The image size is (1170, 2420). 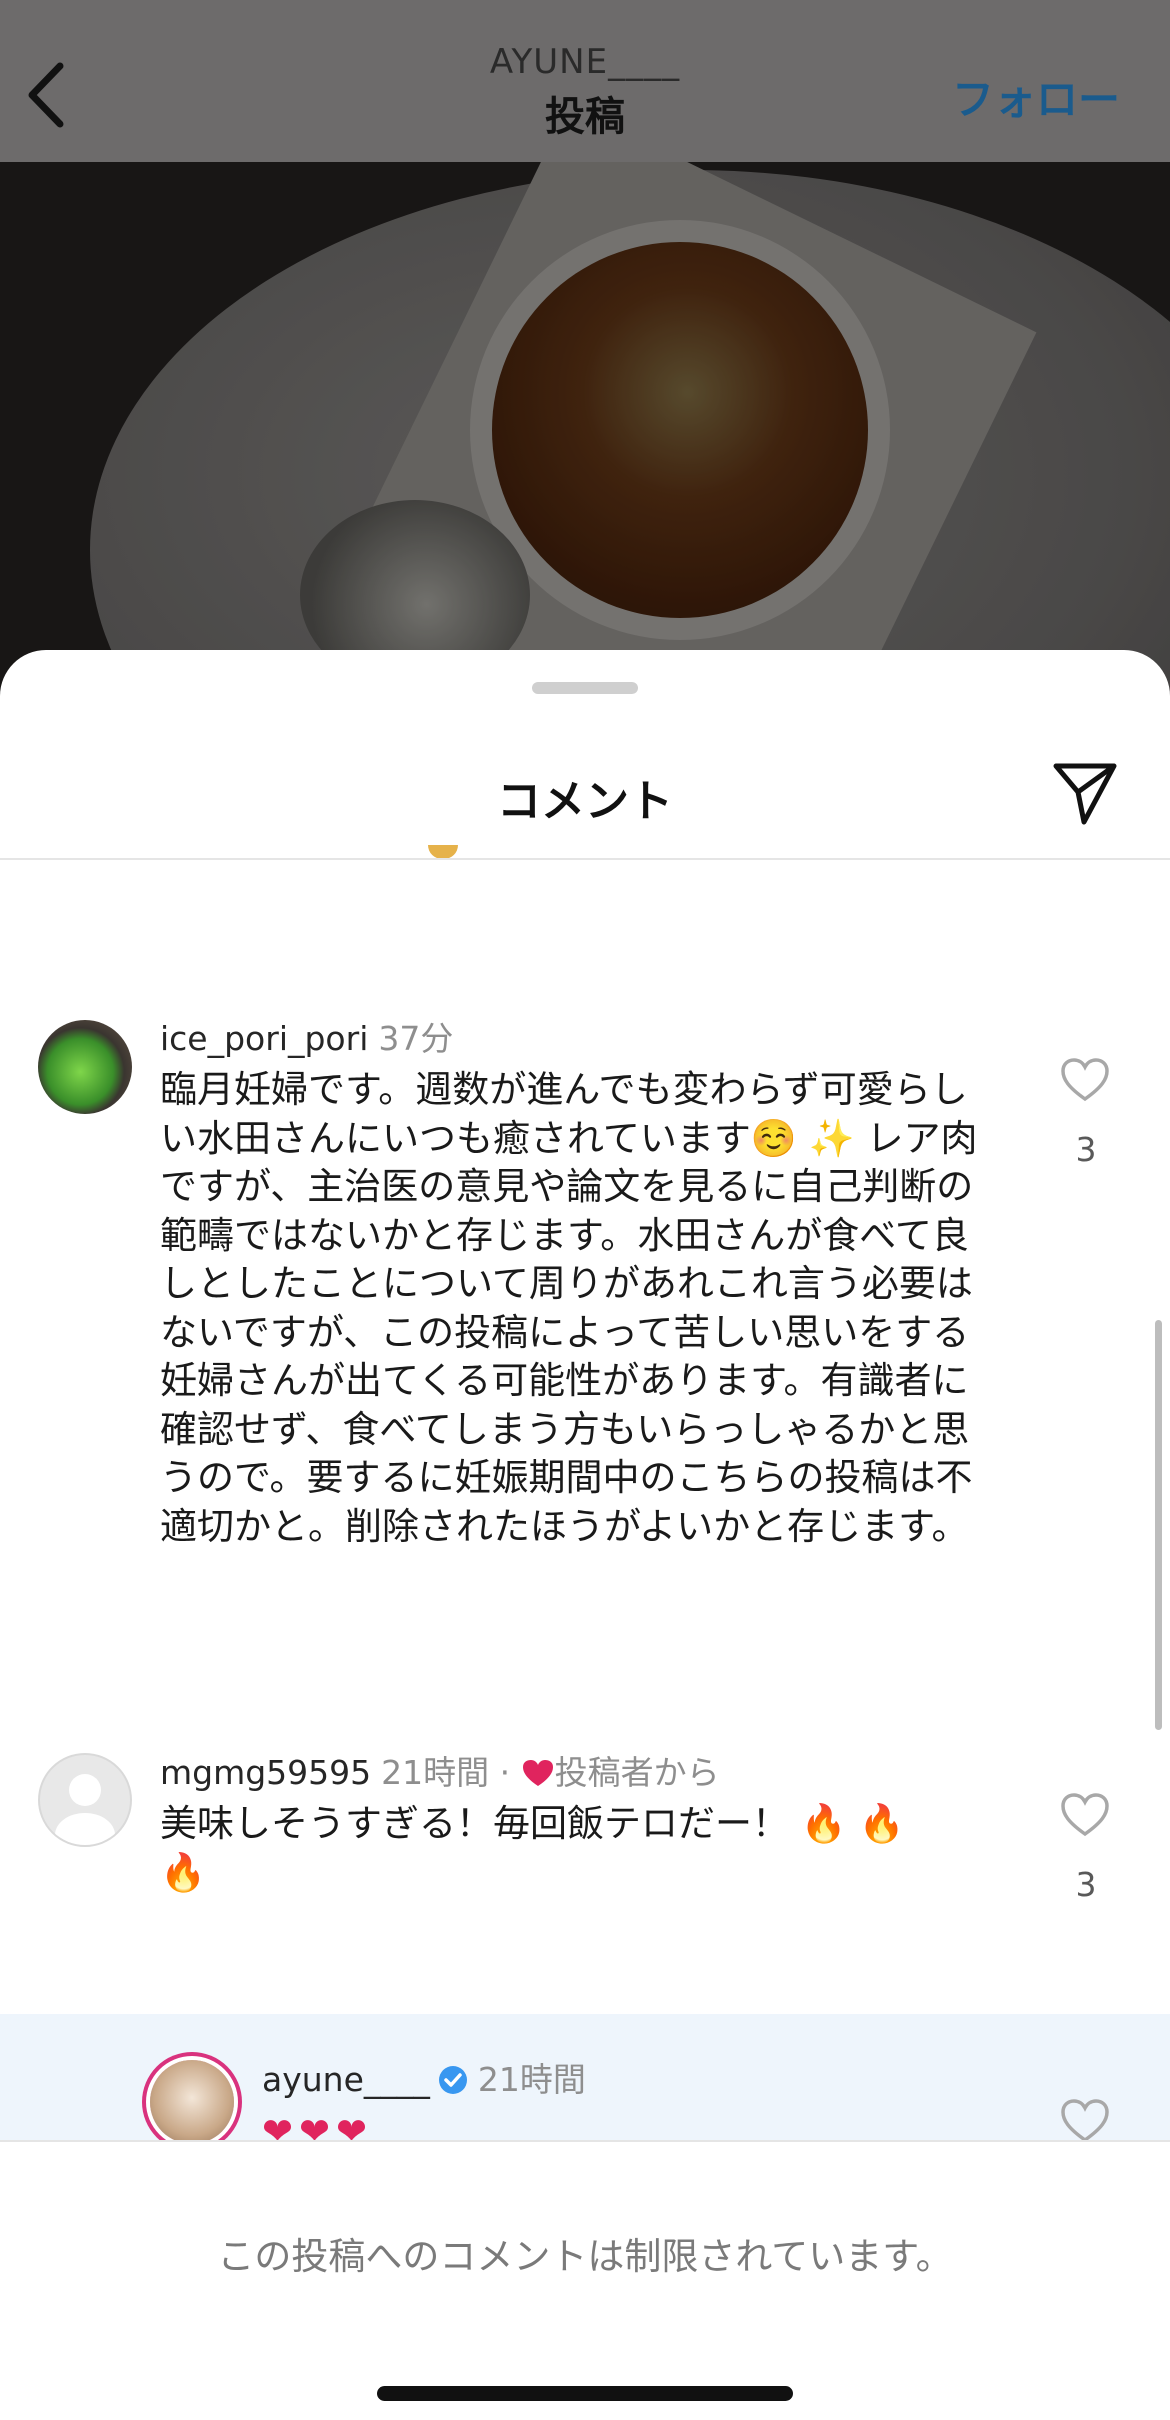 What do you see at coordinates (537, 1773) in the screenshot?
I see `heart-filled-icon` at bounding box center [537, 1773].